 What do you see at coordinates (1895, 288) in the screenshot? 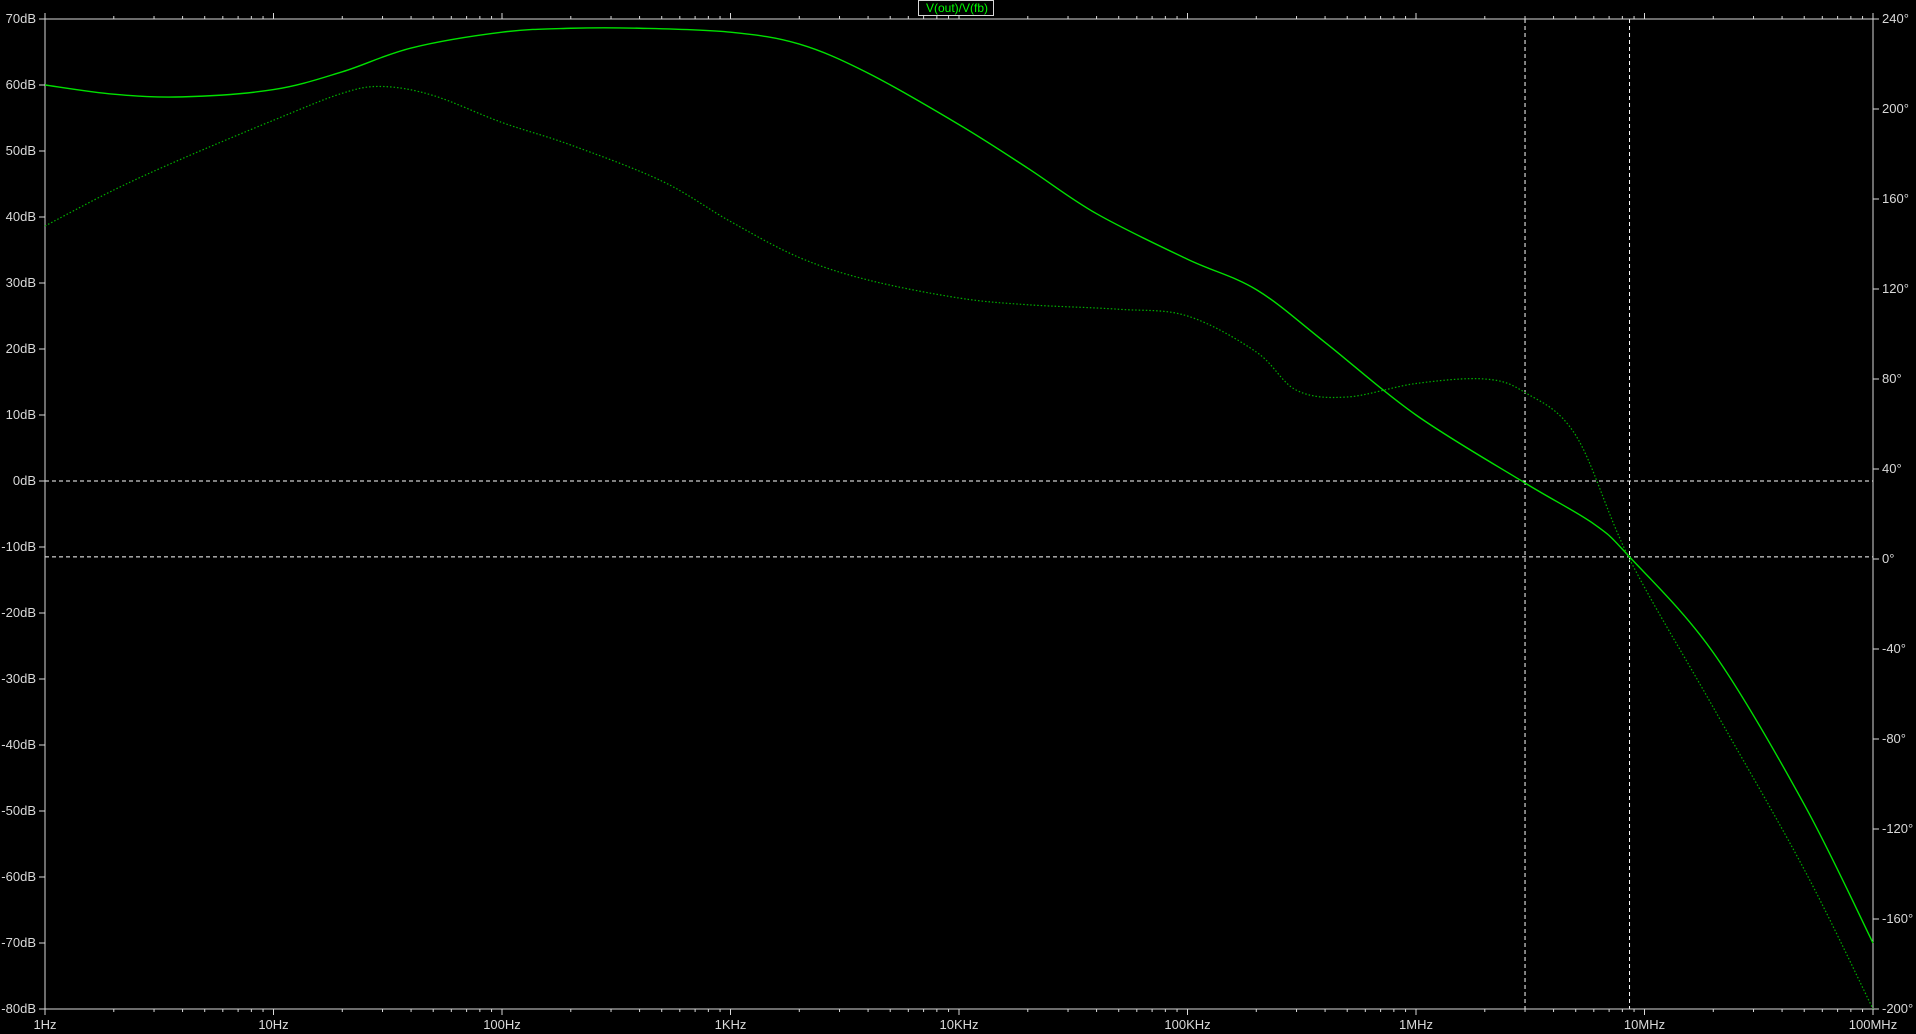
I see `y-right-tick-label: 120°` at bounding box center [1895, 288].